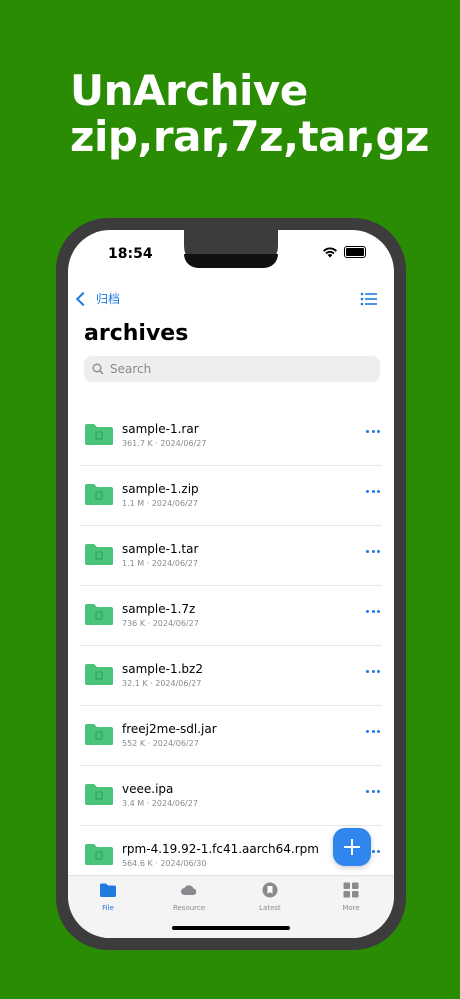 This screenshot has height=999, width=460. I want to click on tab-more: More, so click(351, 897).